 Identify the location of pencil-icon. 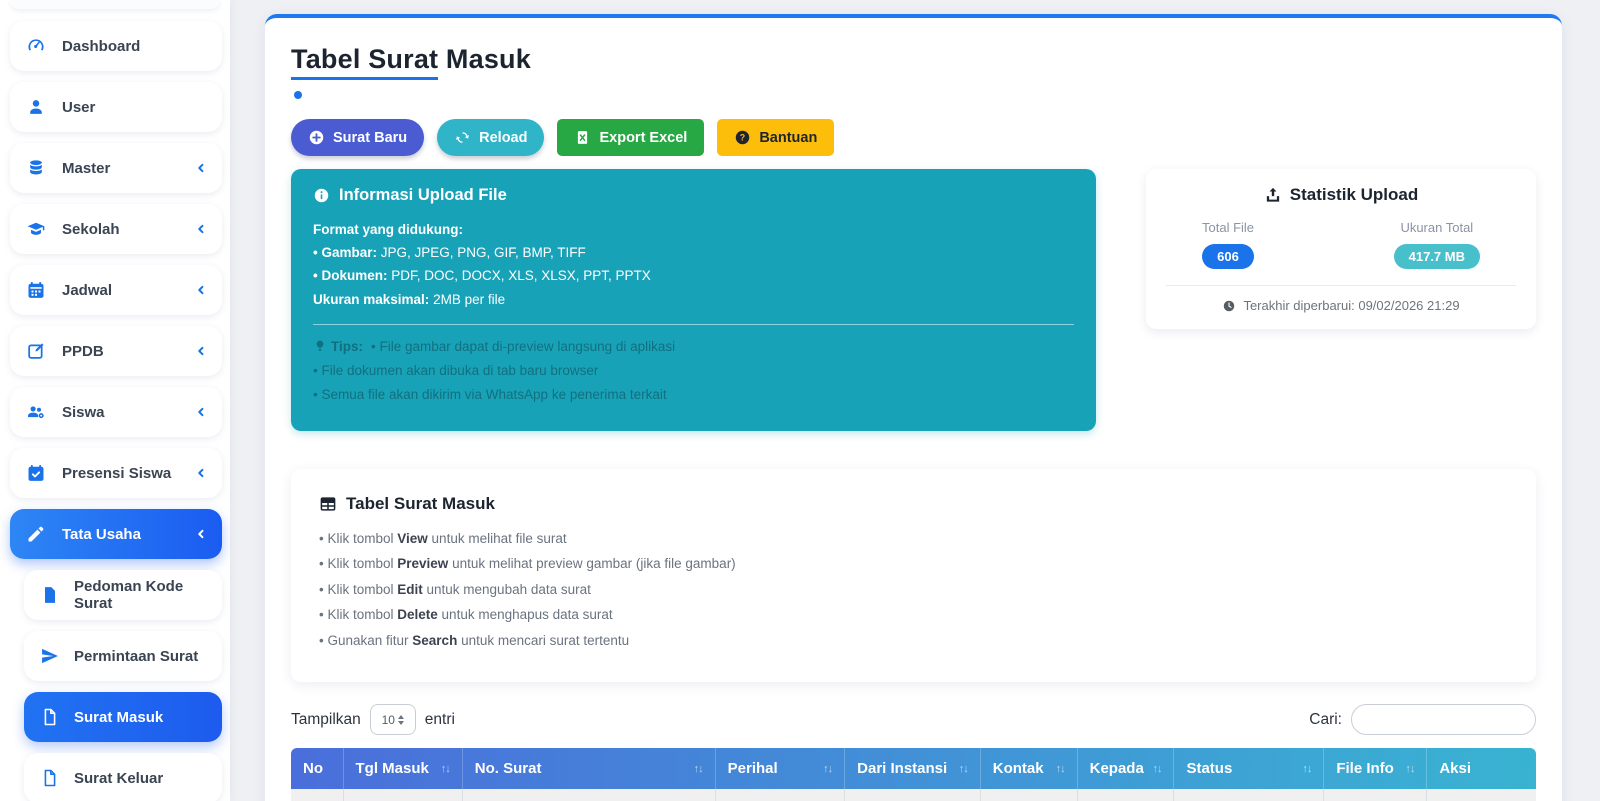
(36, 534).